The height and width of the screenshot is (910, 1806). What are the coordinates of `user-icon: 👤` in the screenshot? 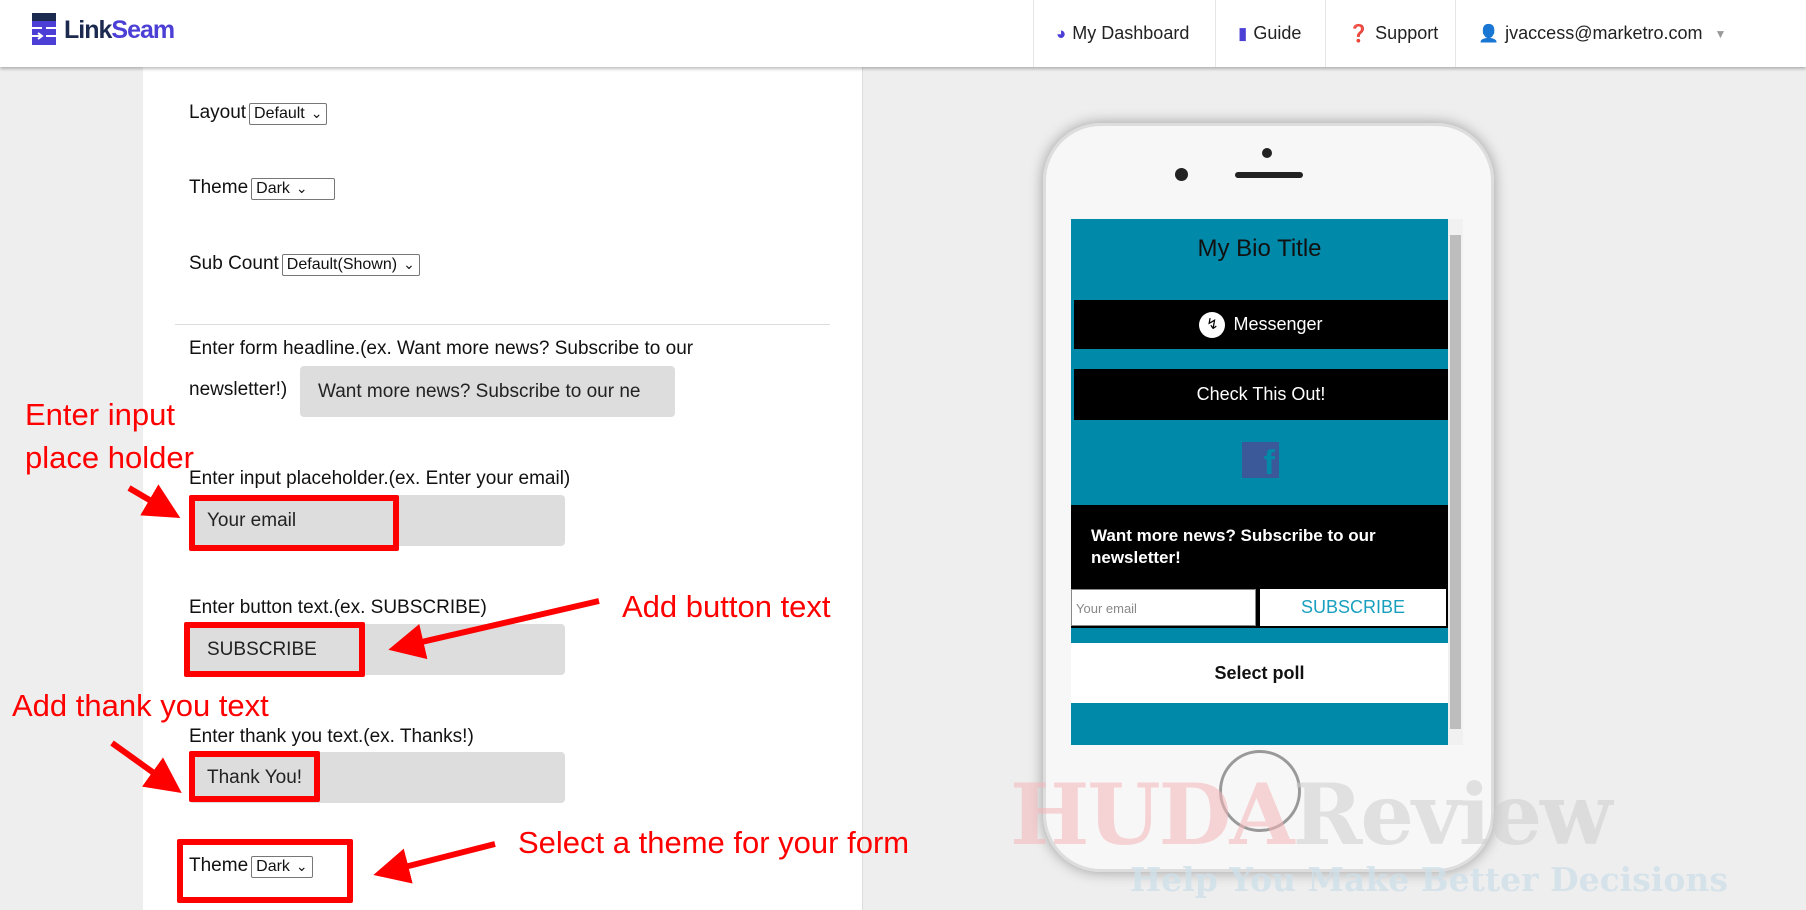 It's located at (1489, 33).